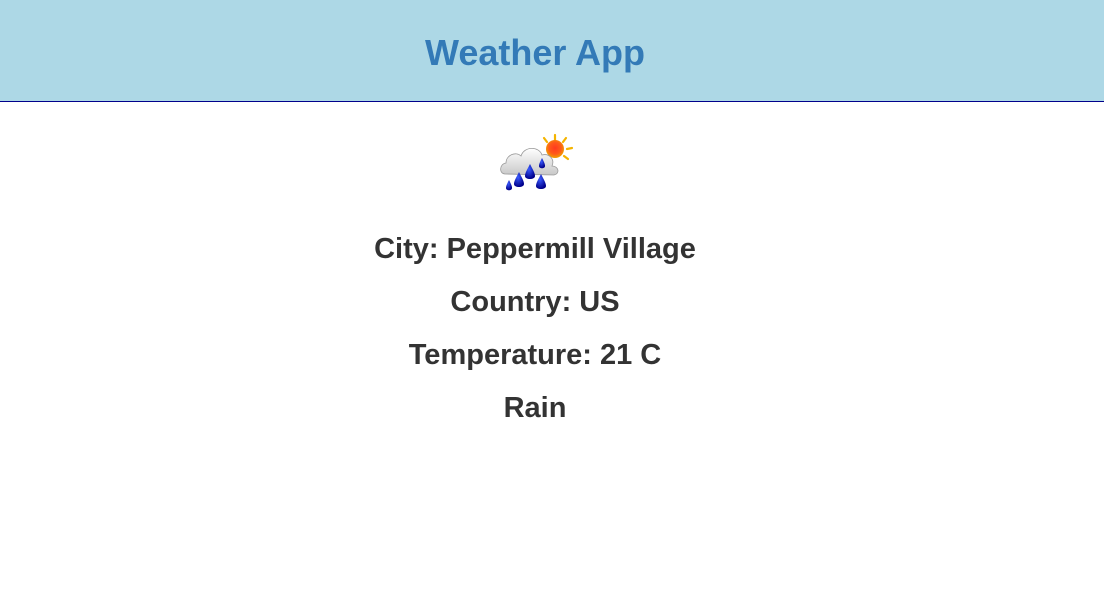 The width and height of the screenshot is (1104, 592). What do you see at coordinates (535, 355) in the screenshot?
I see `temperature-label: Temperature: 21 C` at bounding box center [535, 355].